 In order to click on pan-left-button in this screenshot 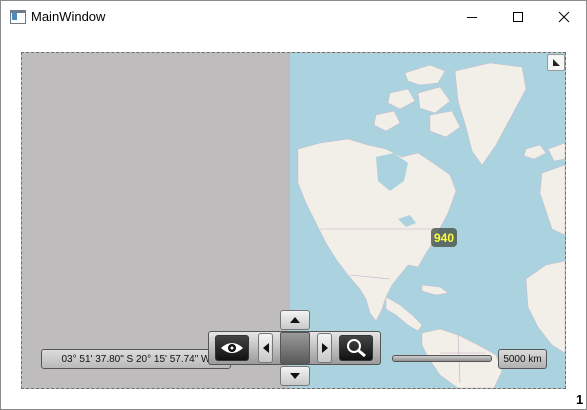, I will do `click(265, 348)`.